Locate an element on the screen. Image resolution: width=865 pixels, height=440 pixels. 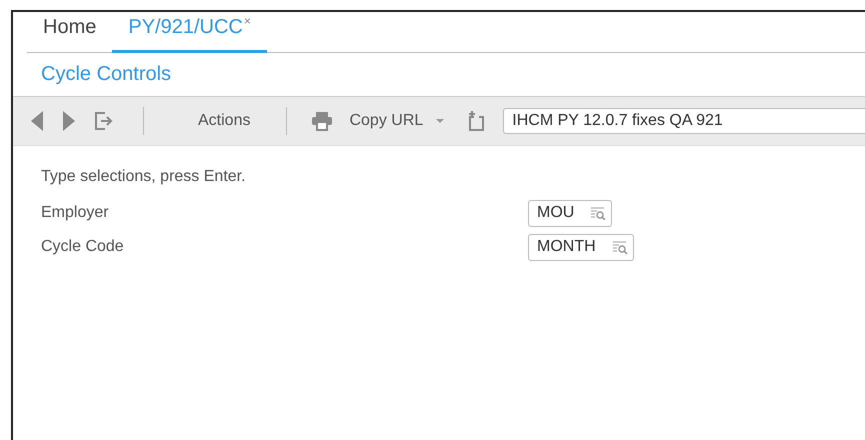
print-icon is located at coordinates (322, 121).